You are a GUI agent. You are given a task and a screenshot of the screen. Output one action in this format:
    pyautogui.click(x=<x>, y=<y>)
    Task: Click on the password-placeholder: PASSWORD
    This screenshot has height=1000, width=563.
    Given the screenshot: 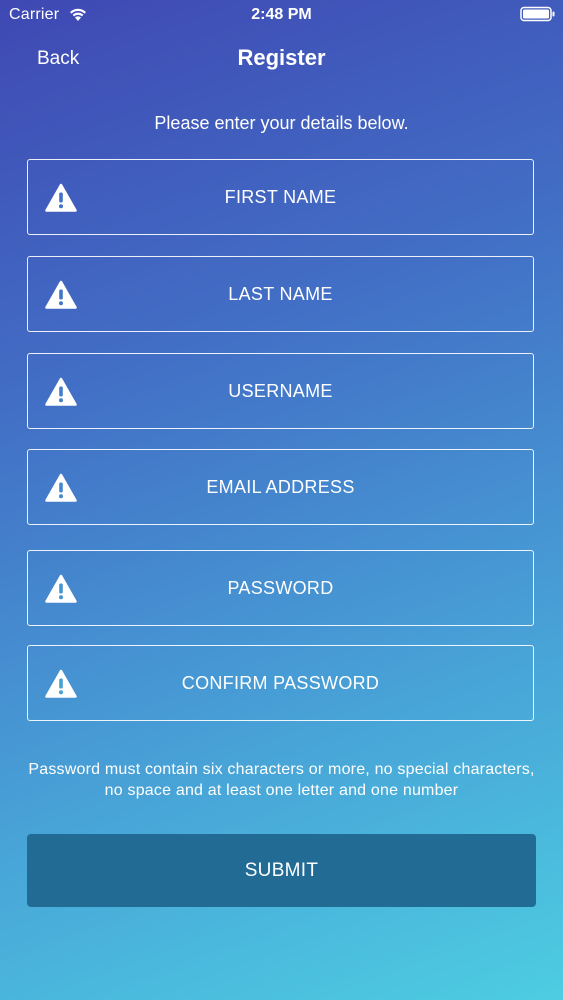 What is the action you would take?
    pyautogui.click(x=280, y=587)
    